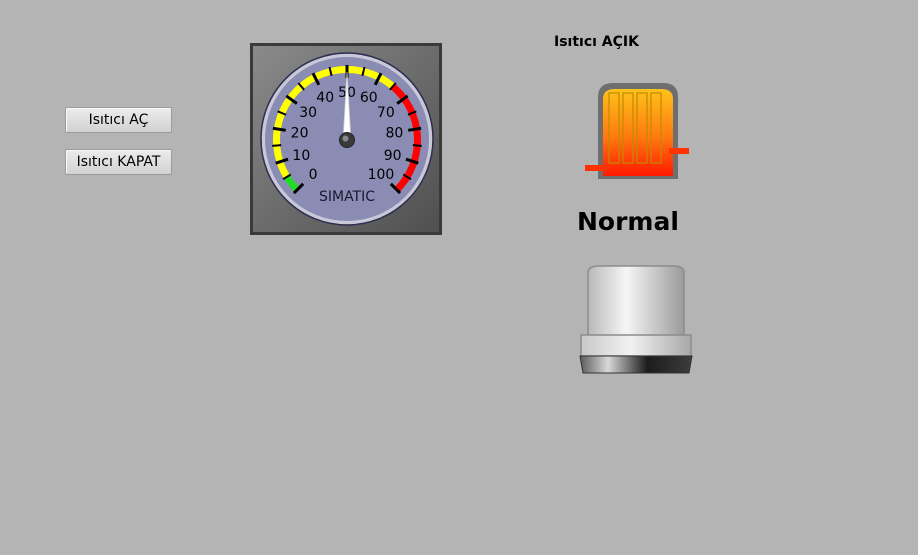  Describe the element at coordinates (679, 151) in the screenshot. I see `heater-outlet-pipe` at that location.